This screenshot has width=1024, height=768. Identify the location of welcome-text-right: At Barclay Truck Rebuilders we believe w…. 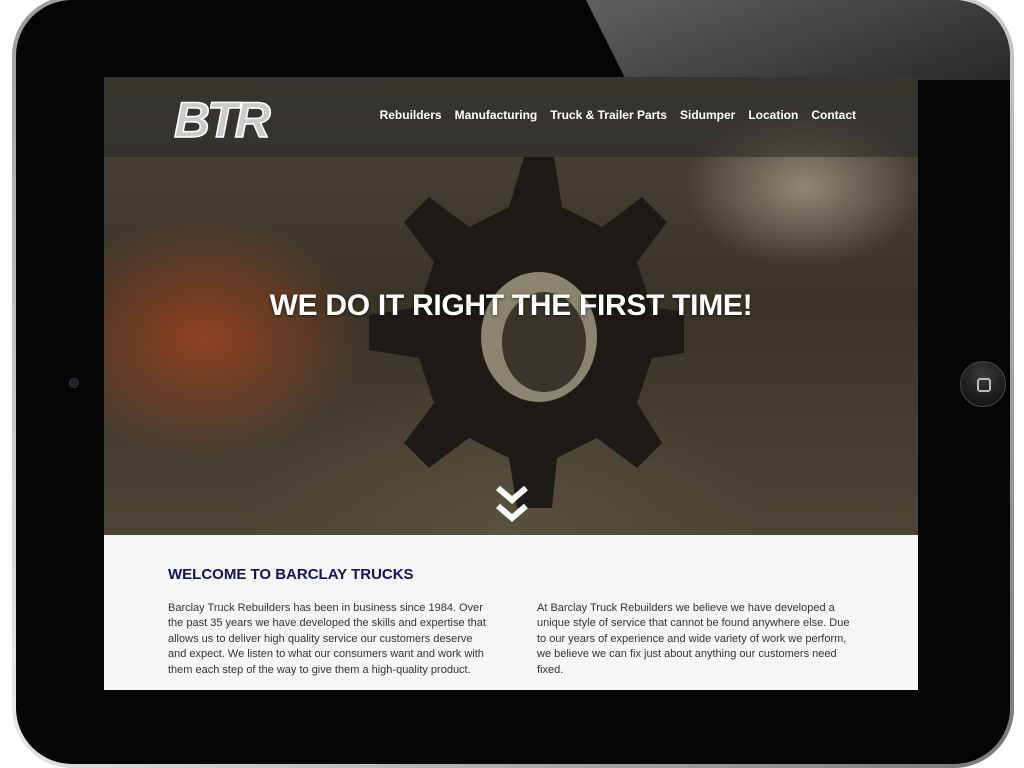
(693, 639).